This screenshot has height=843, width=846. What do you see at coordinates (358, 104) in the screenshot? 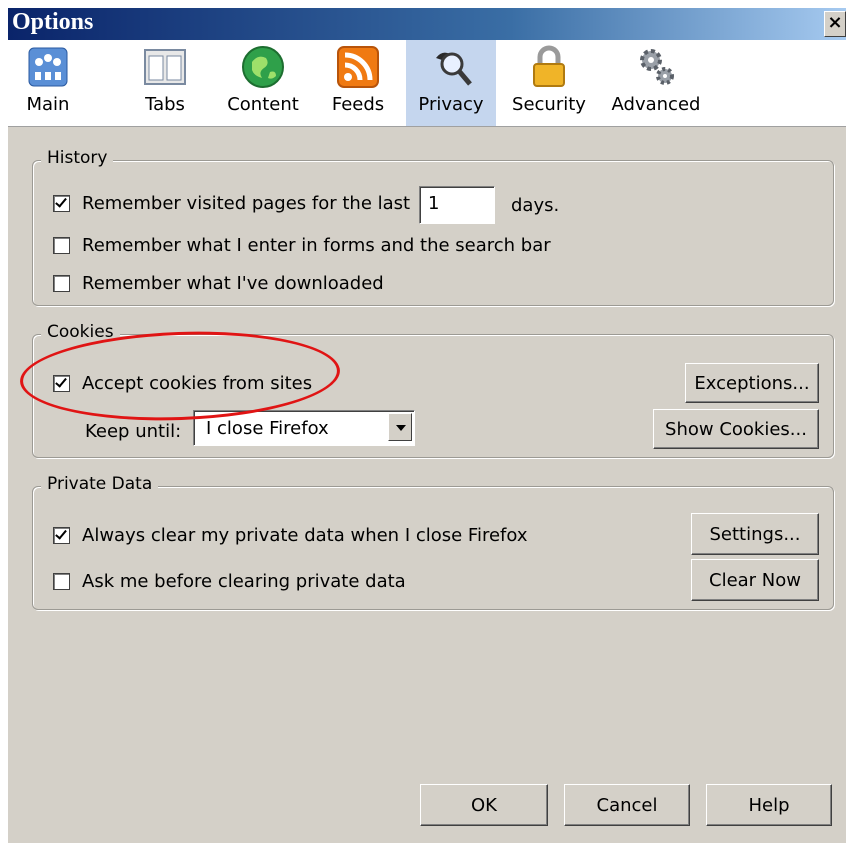
I see `tab-feeds-label: Feeds` at bounding box center [358, 104].